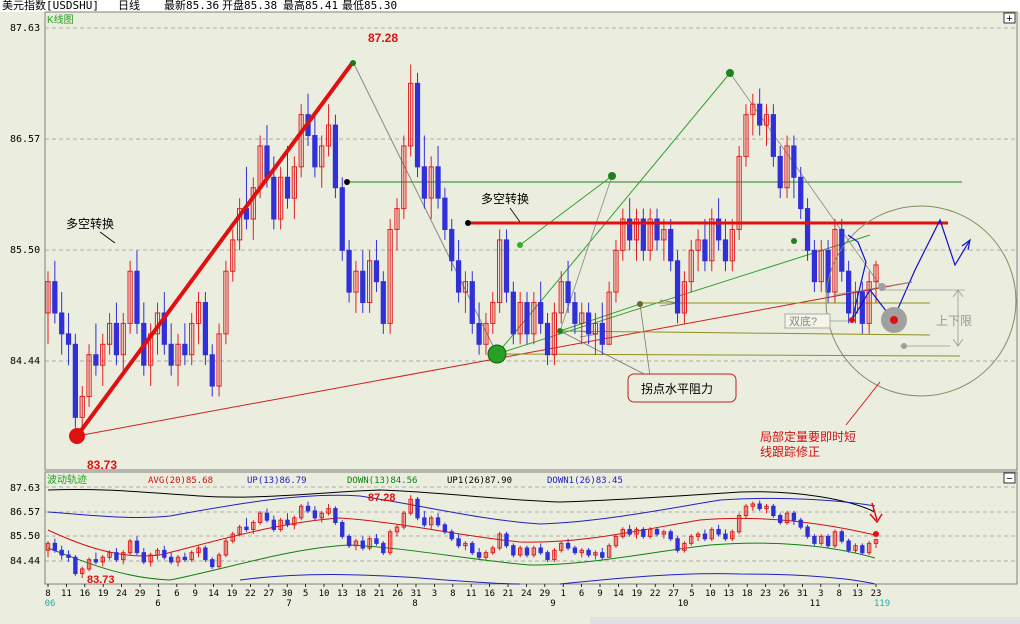 The height and width of the screenshot is (624, 1020). I want to click on sub-y-tick: 87.63, so click(25, 488).